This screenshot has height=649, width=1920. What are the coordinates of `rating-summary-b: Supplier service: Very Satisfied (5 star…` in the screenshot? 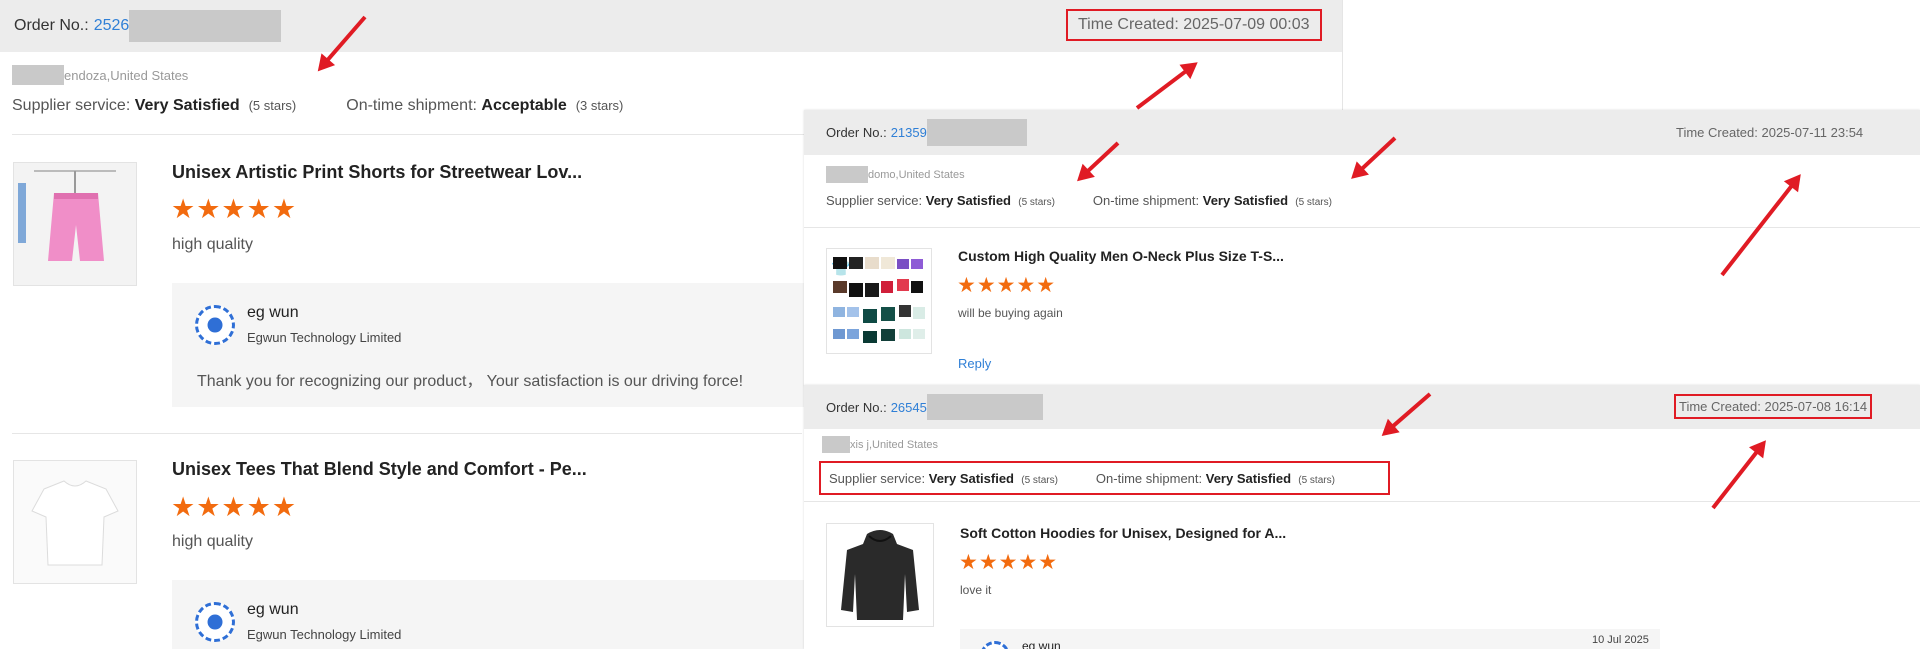 It's located at (1079, 200).